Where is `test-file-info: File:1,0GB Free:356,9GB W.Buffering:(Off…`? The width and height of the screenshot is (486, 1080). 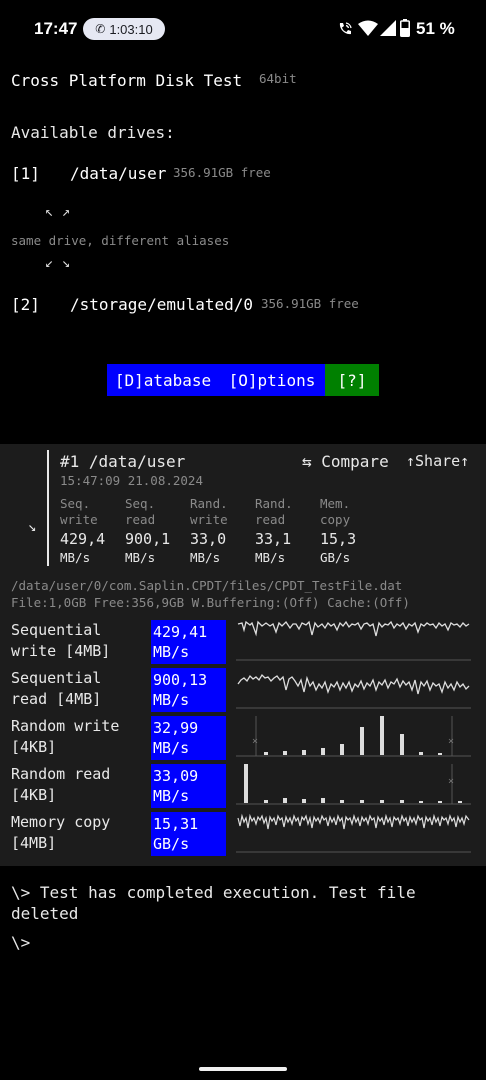
test-file-info: File:1,0GB Free:356,9GB W.Buffering:(Off… is located at coordinates (210, 602).